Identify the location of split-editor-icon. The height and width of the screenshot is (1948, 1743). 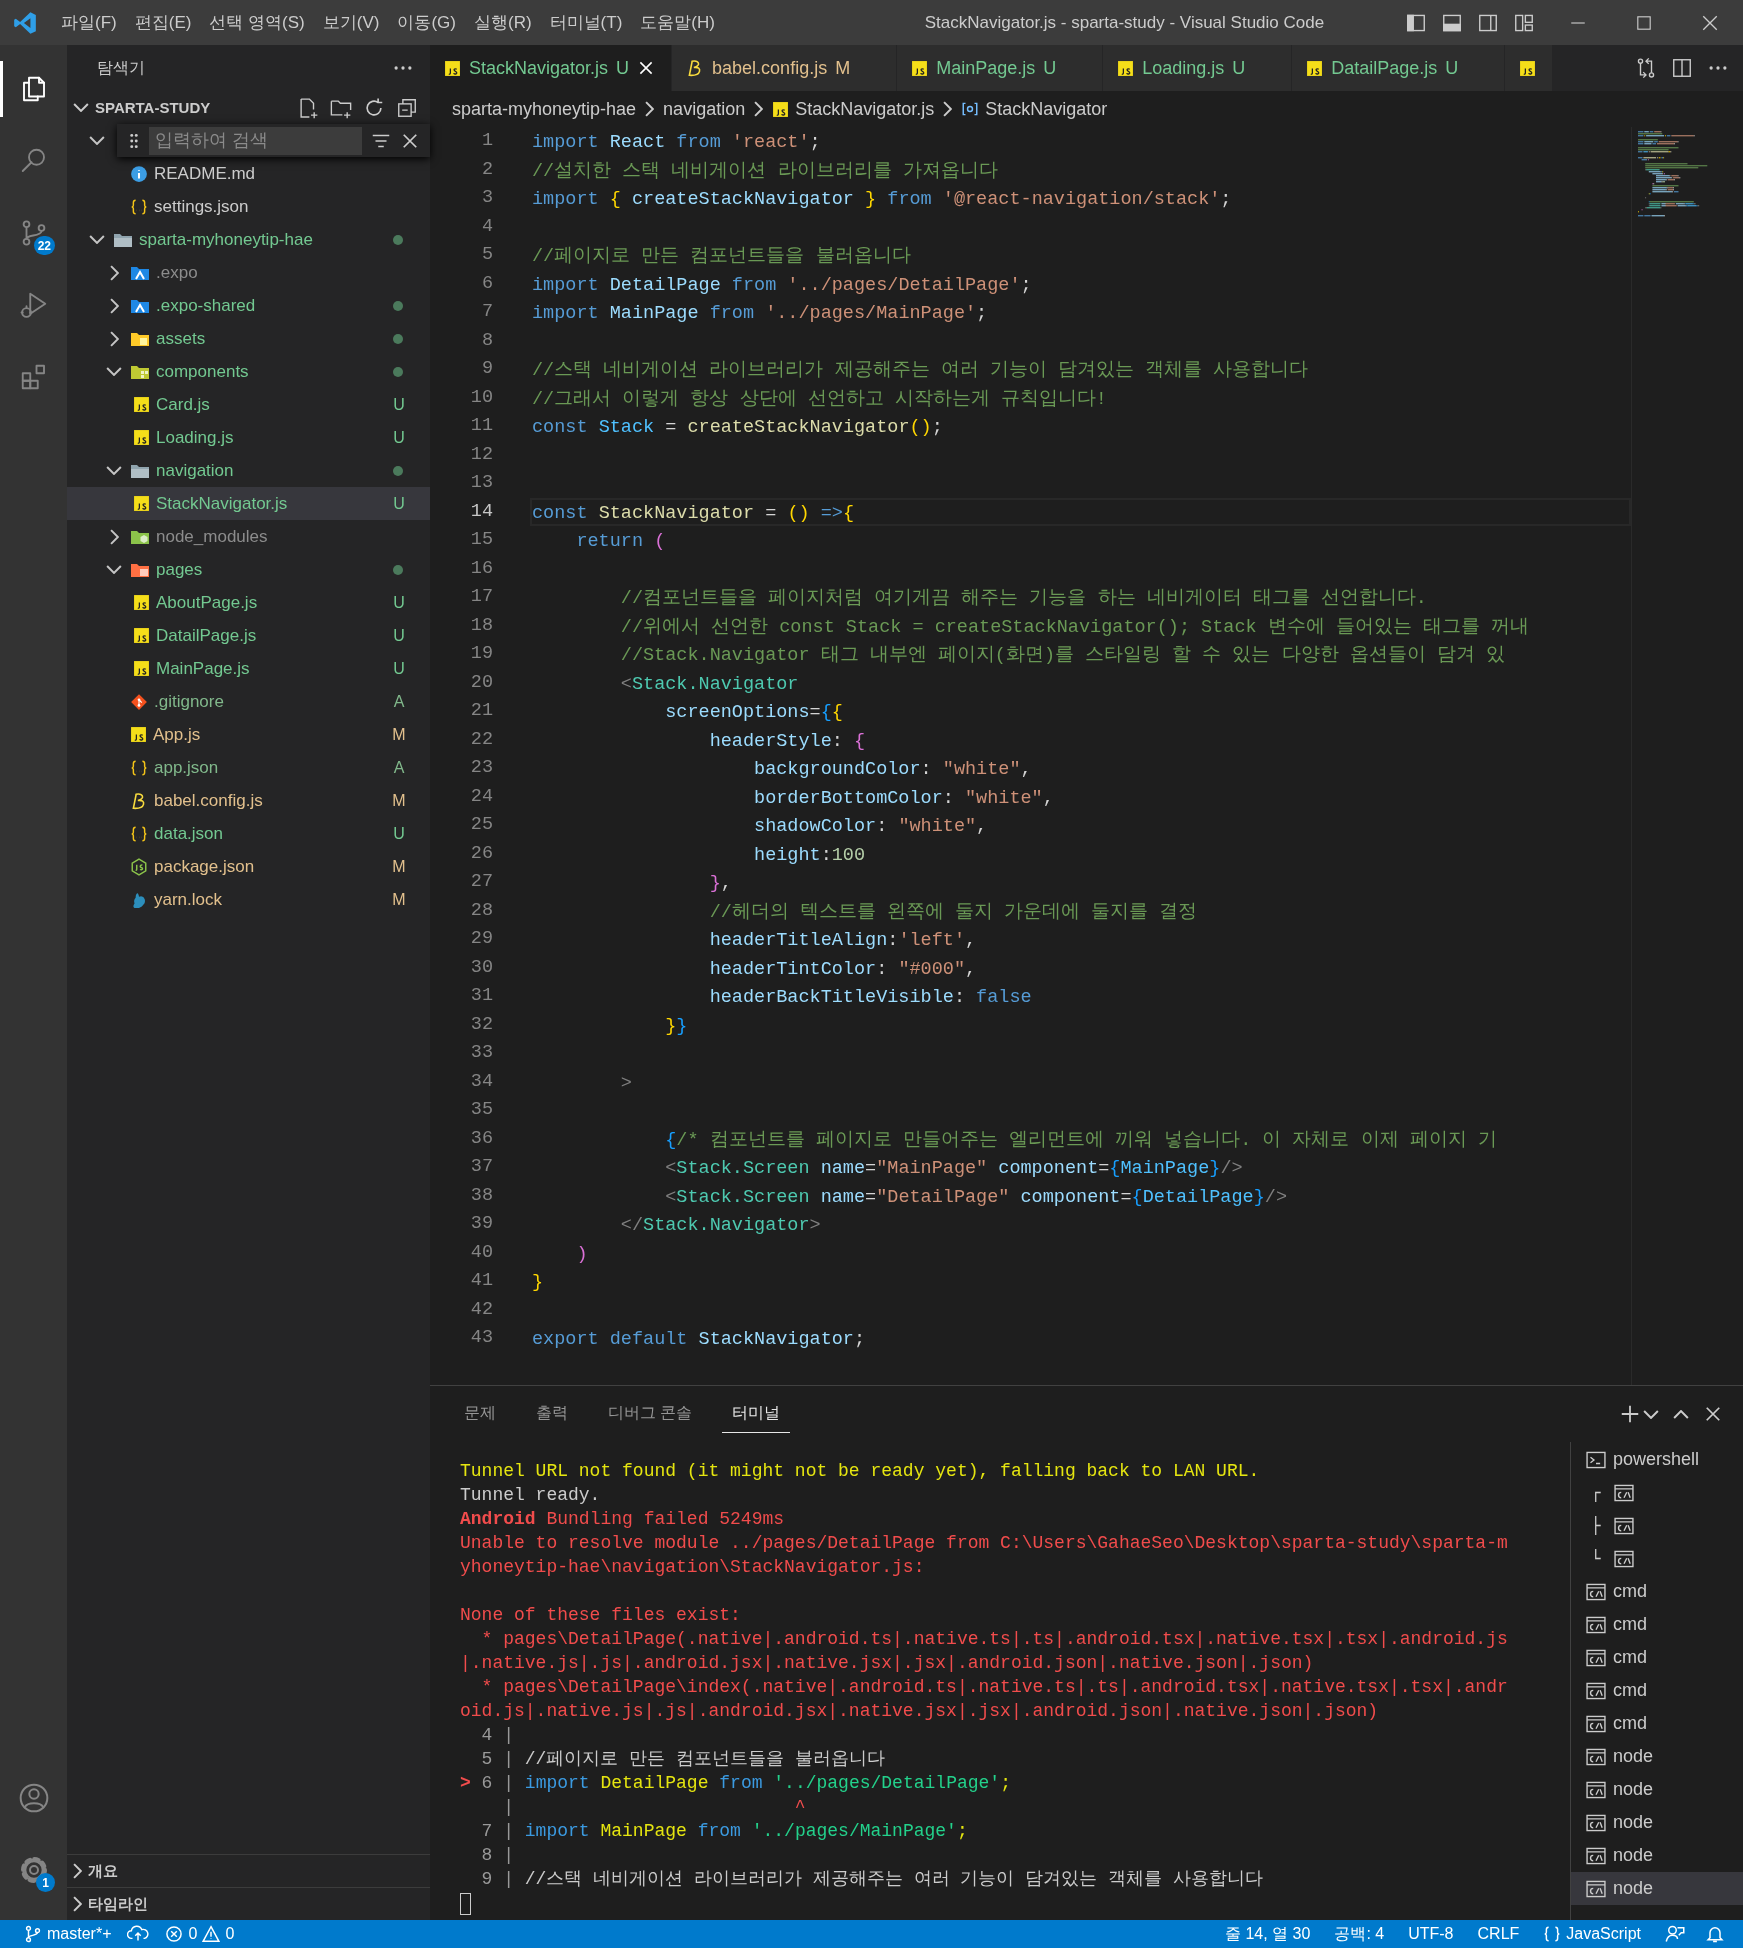
(1682, 68).